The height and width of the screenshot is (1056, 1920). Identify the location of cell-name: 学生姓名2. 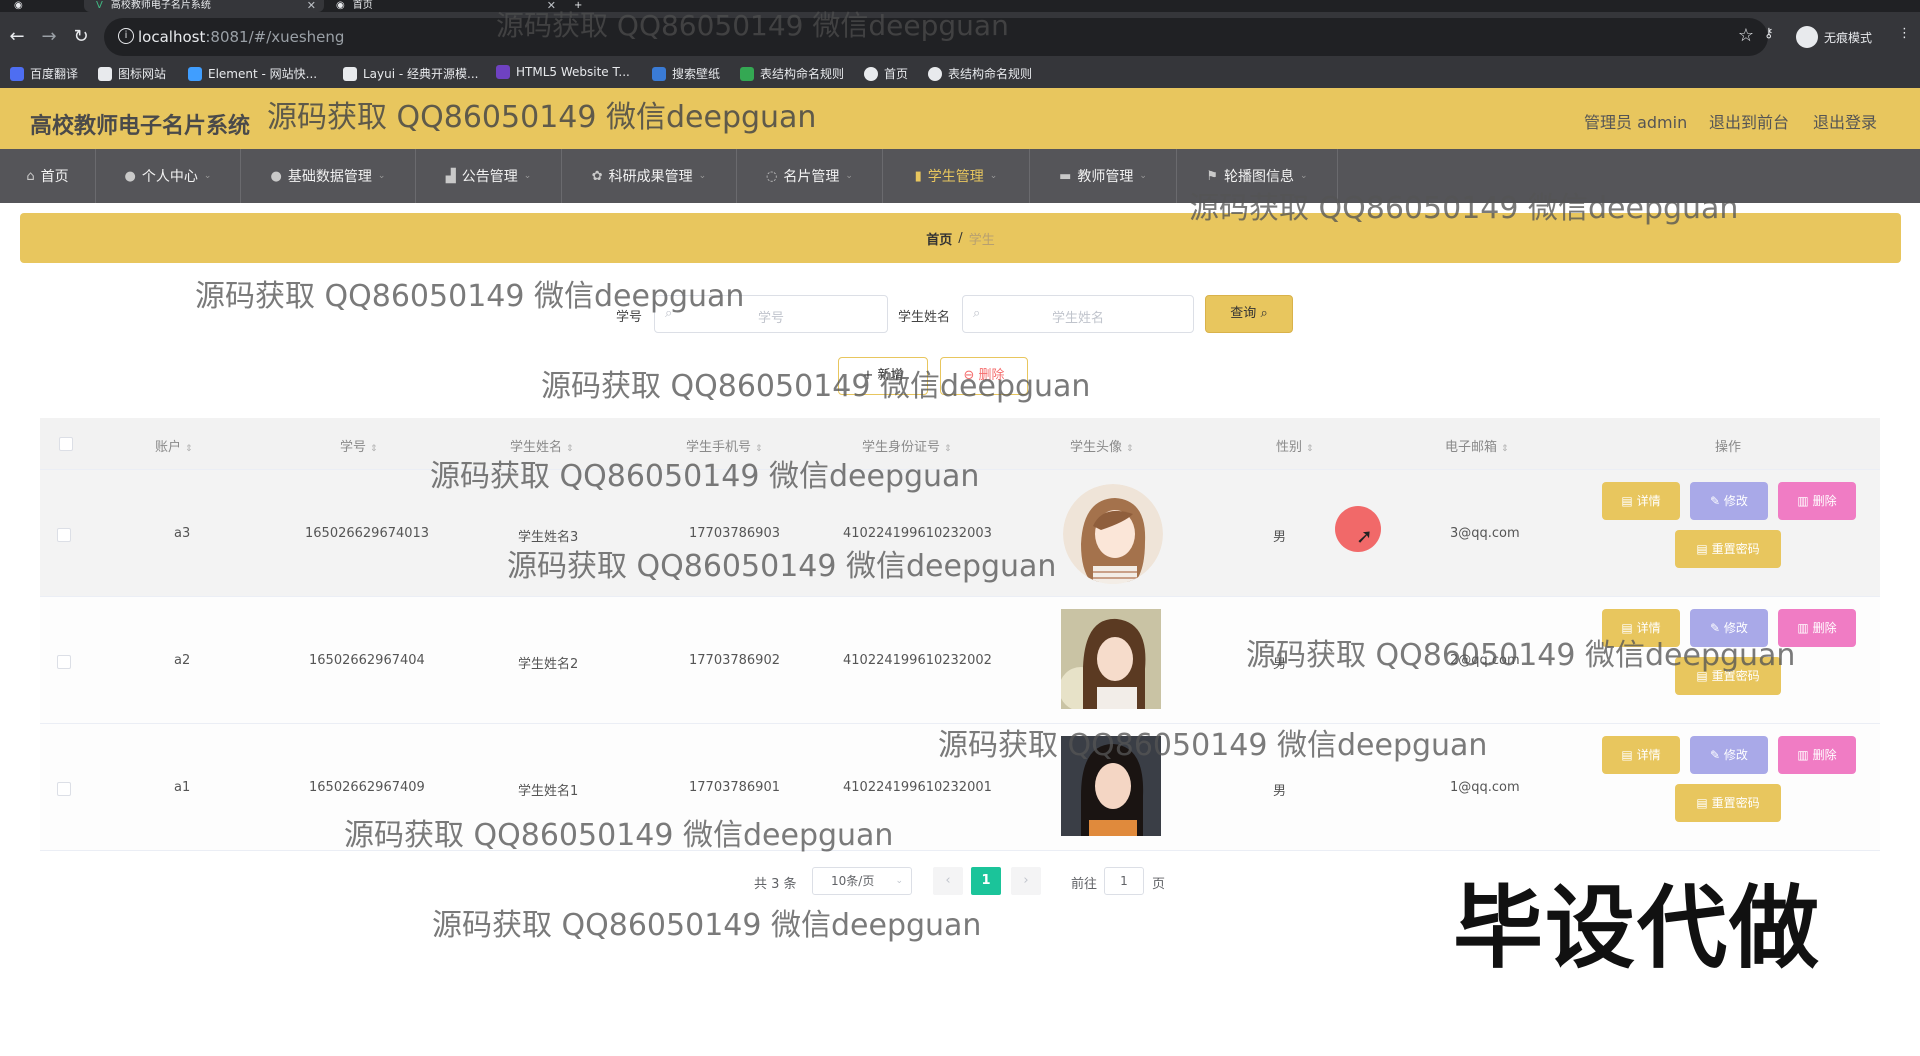
(548, 664).